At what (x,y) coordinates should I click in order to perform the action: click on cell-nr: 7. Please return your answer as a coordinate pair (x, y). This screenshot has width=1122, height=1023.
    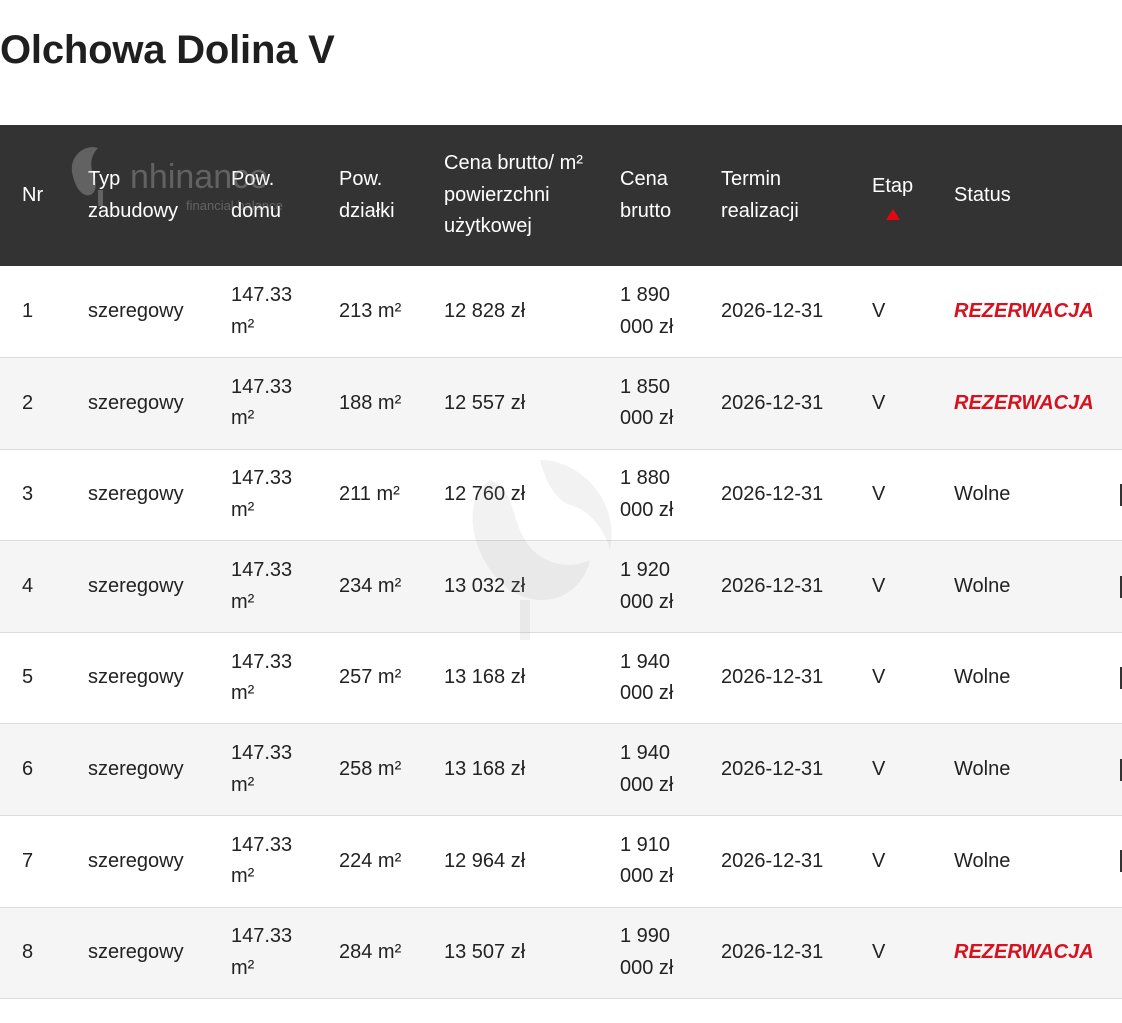
    Looking at the image, I should click on (28, 860).